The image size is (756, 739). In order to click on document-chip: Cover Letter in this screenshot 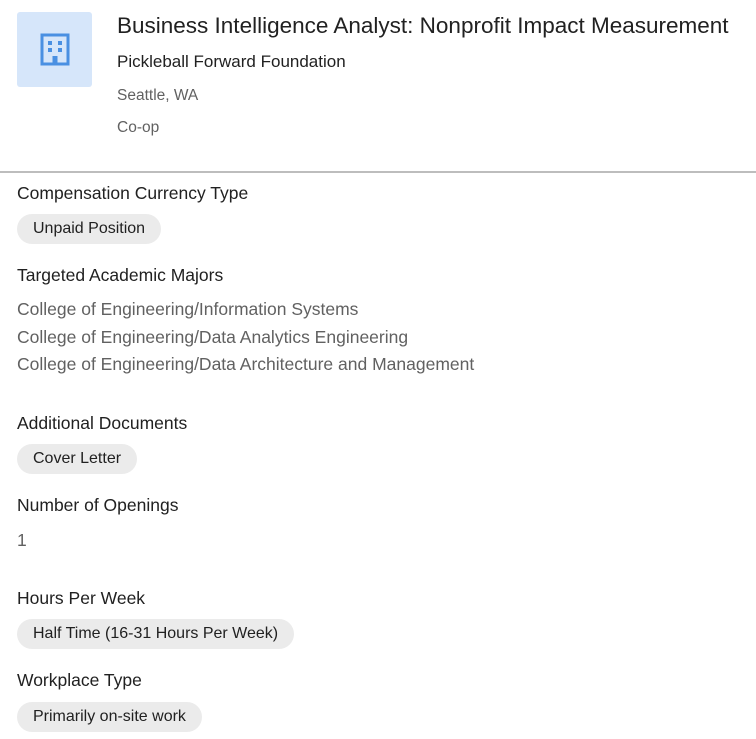, I will do `click(77, 459)`.